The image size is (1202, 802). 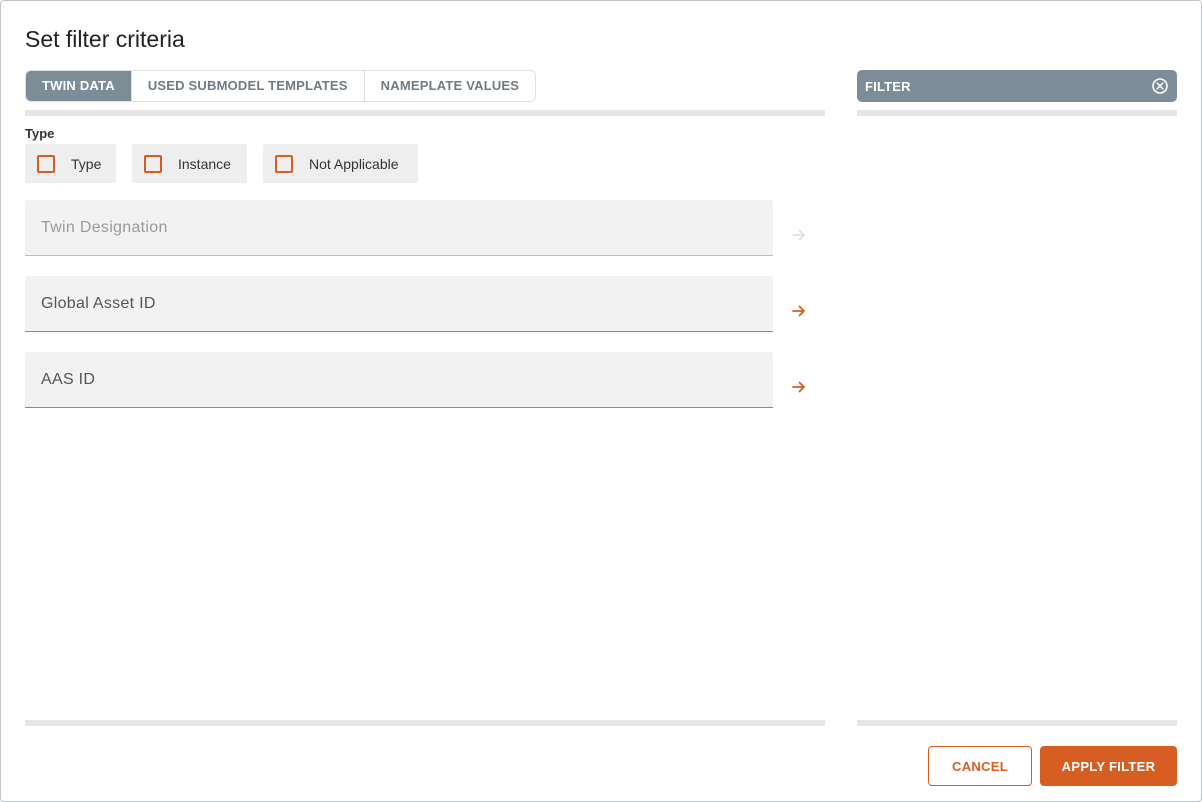 What do you see at coordinates (888, 86) in the screenshot?
I see `filter-bar-label: FILTER` at bounding box center [888, 86].